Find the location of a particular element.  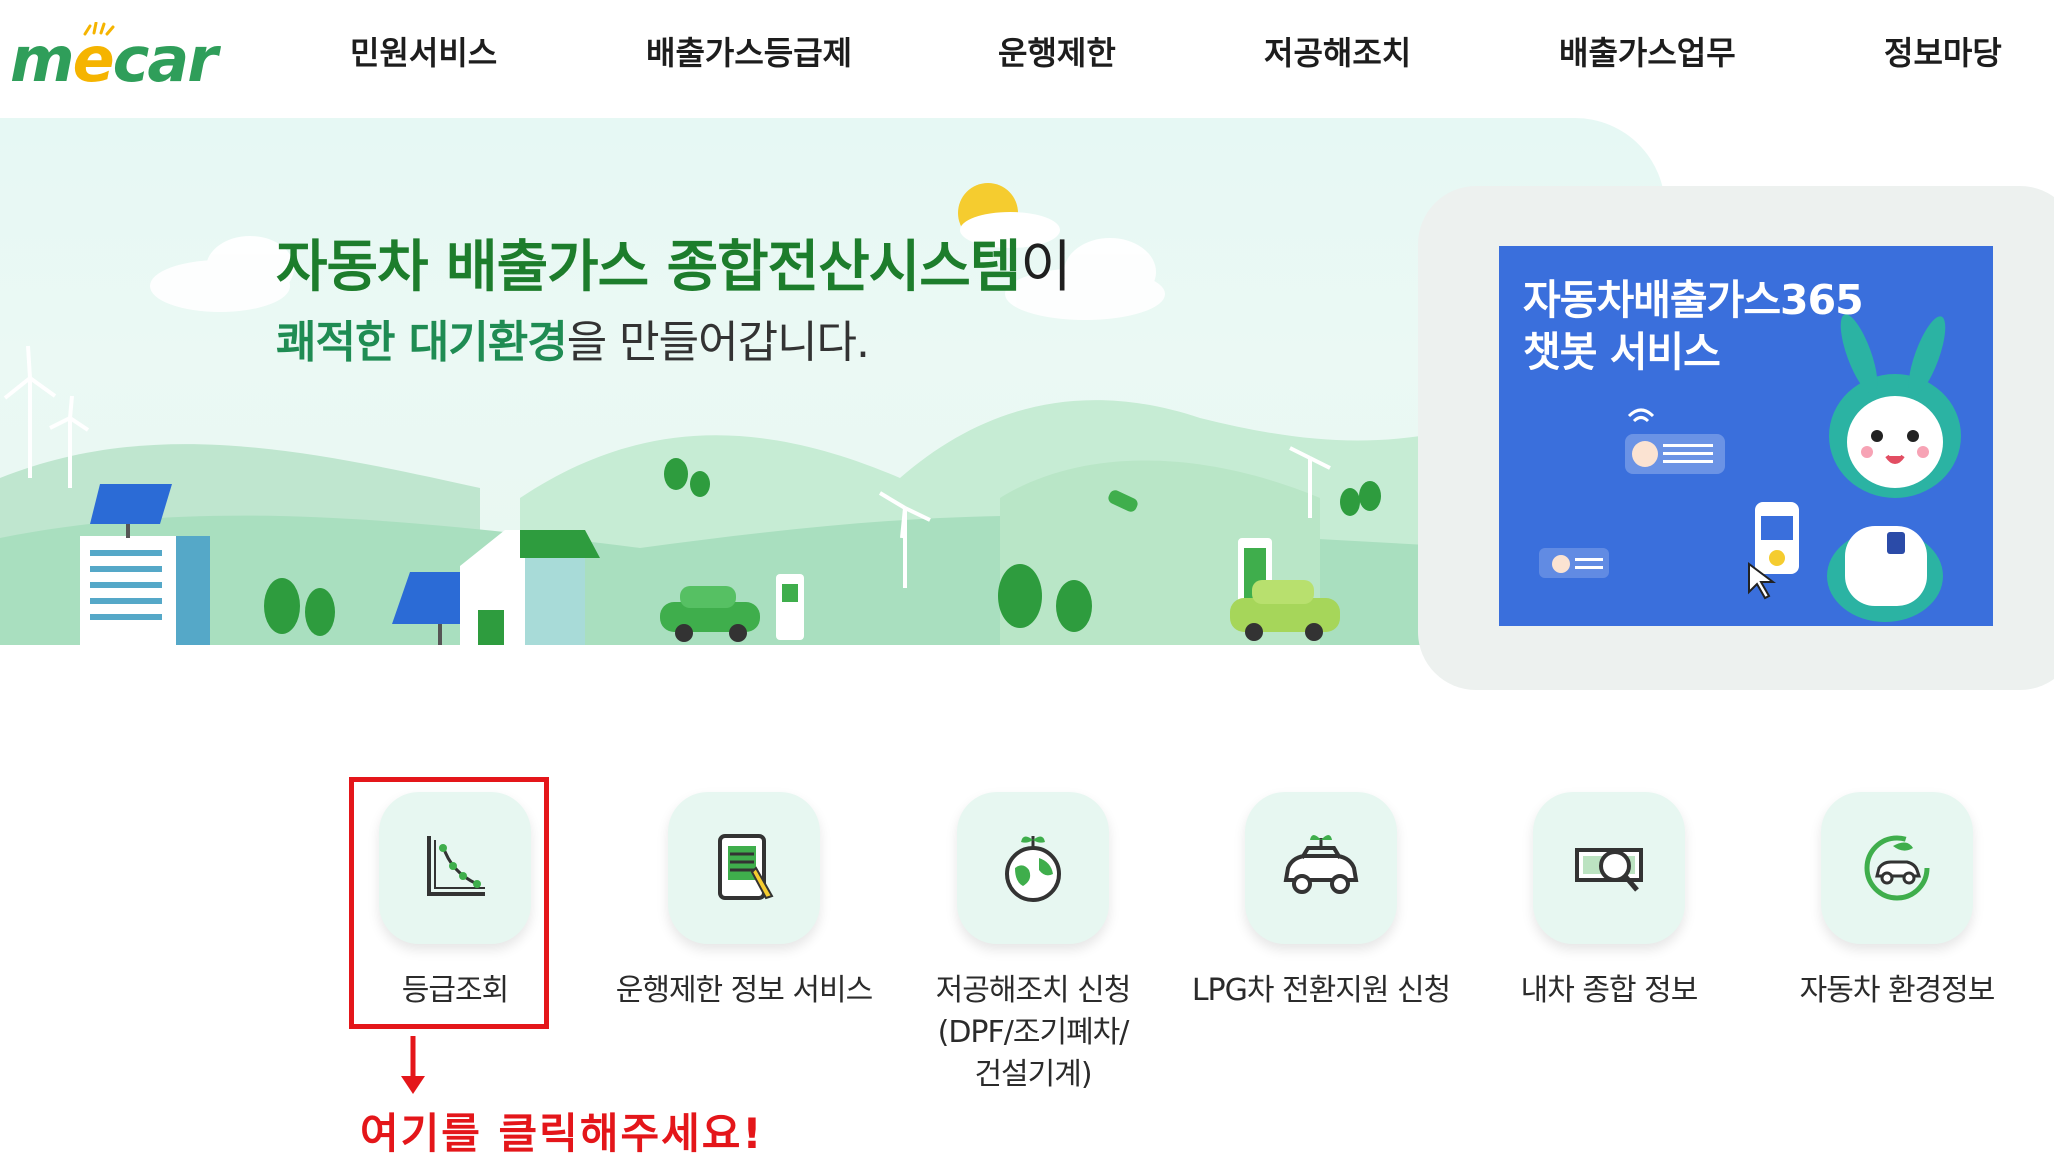

service-label: 자동차 환경정보 is located at coordinates (1897, 990).